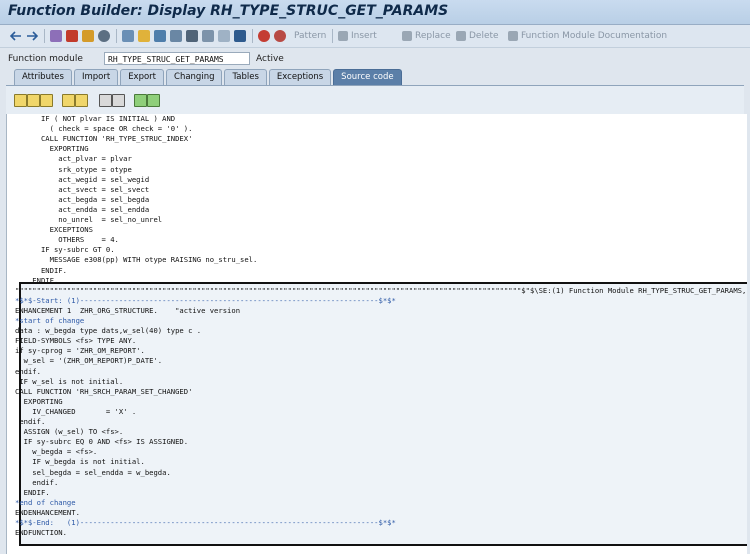 The height and width of the screenshot is (554, 750). What do you see at coordinates (194, 77) in the screenshot?
I see `tab-changing: Changing` at bounding box center [194, 77].